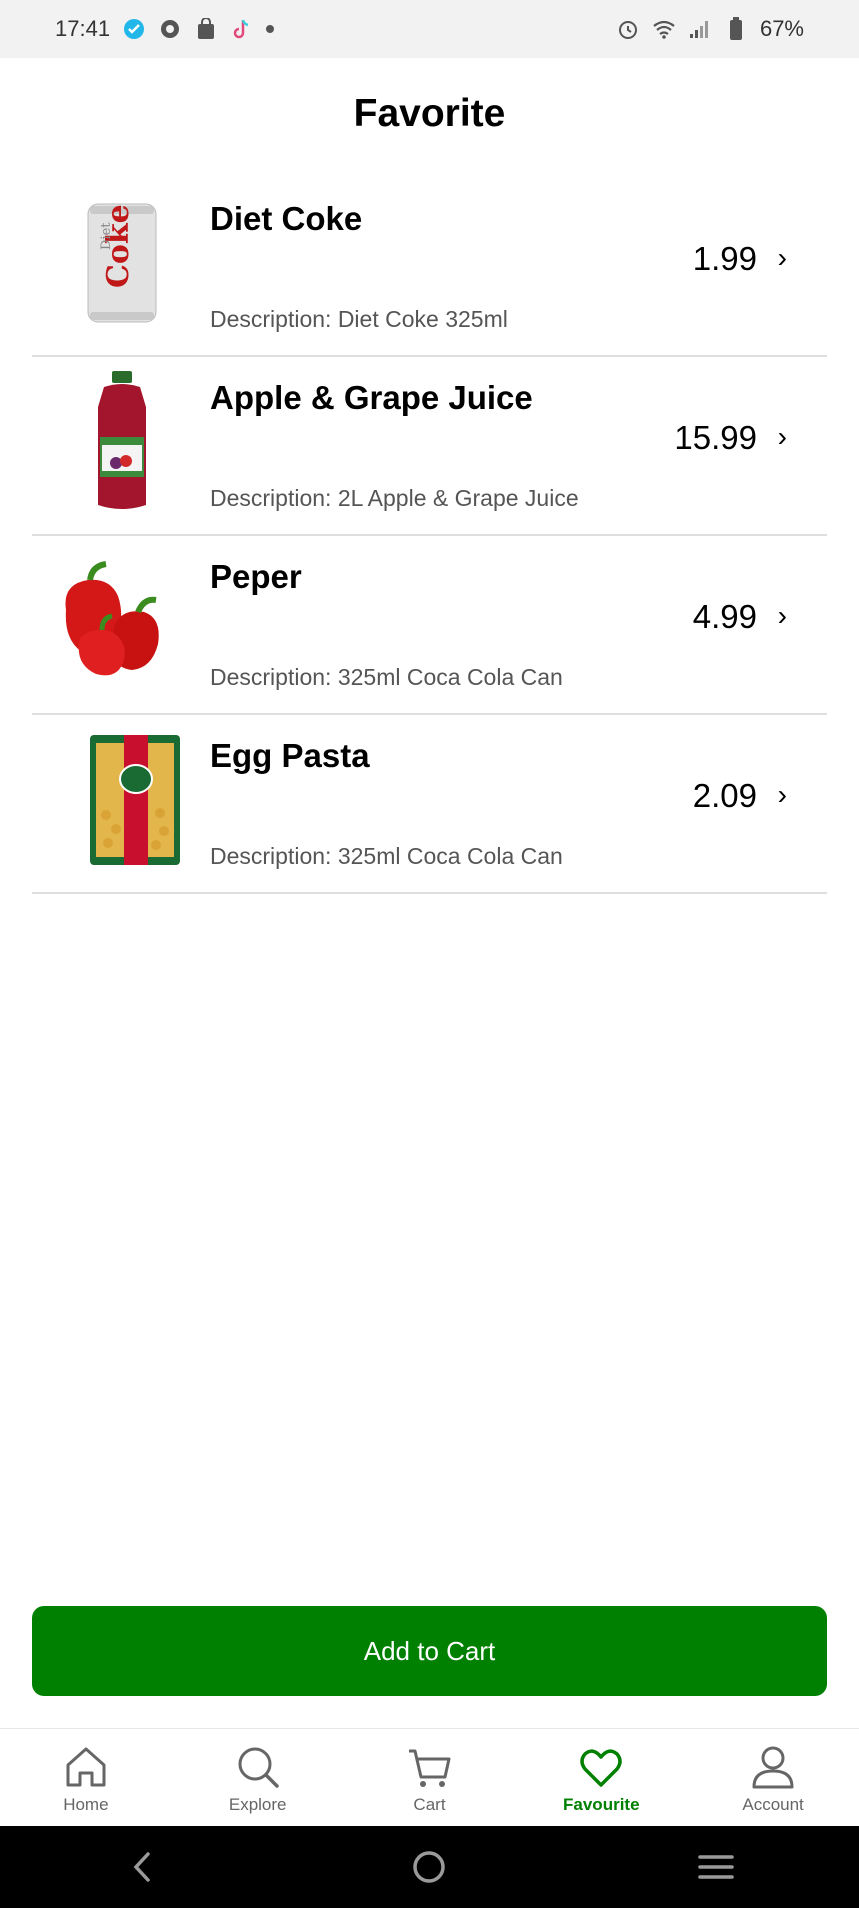 The image size is (859, 1908). What do you see at coordinates (628, 29) in the screenshot?
I see `alarm-icon` at bounding box center [628, 29].